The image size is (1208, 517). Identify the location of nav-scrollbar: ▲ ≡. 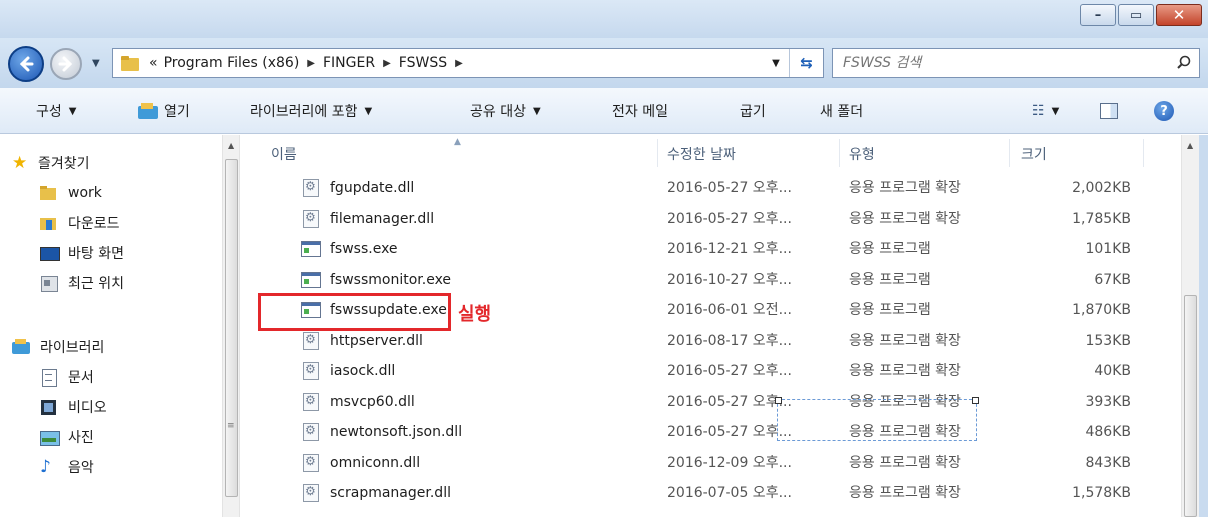
(231, 326).